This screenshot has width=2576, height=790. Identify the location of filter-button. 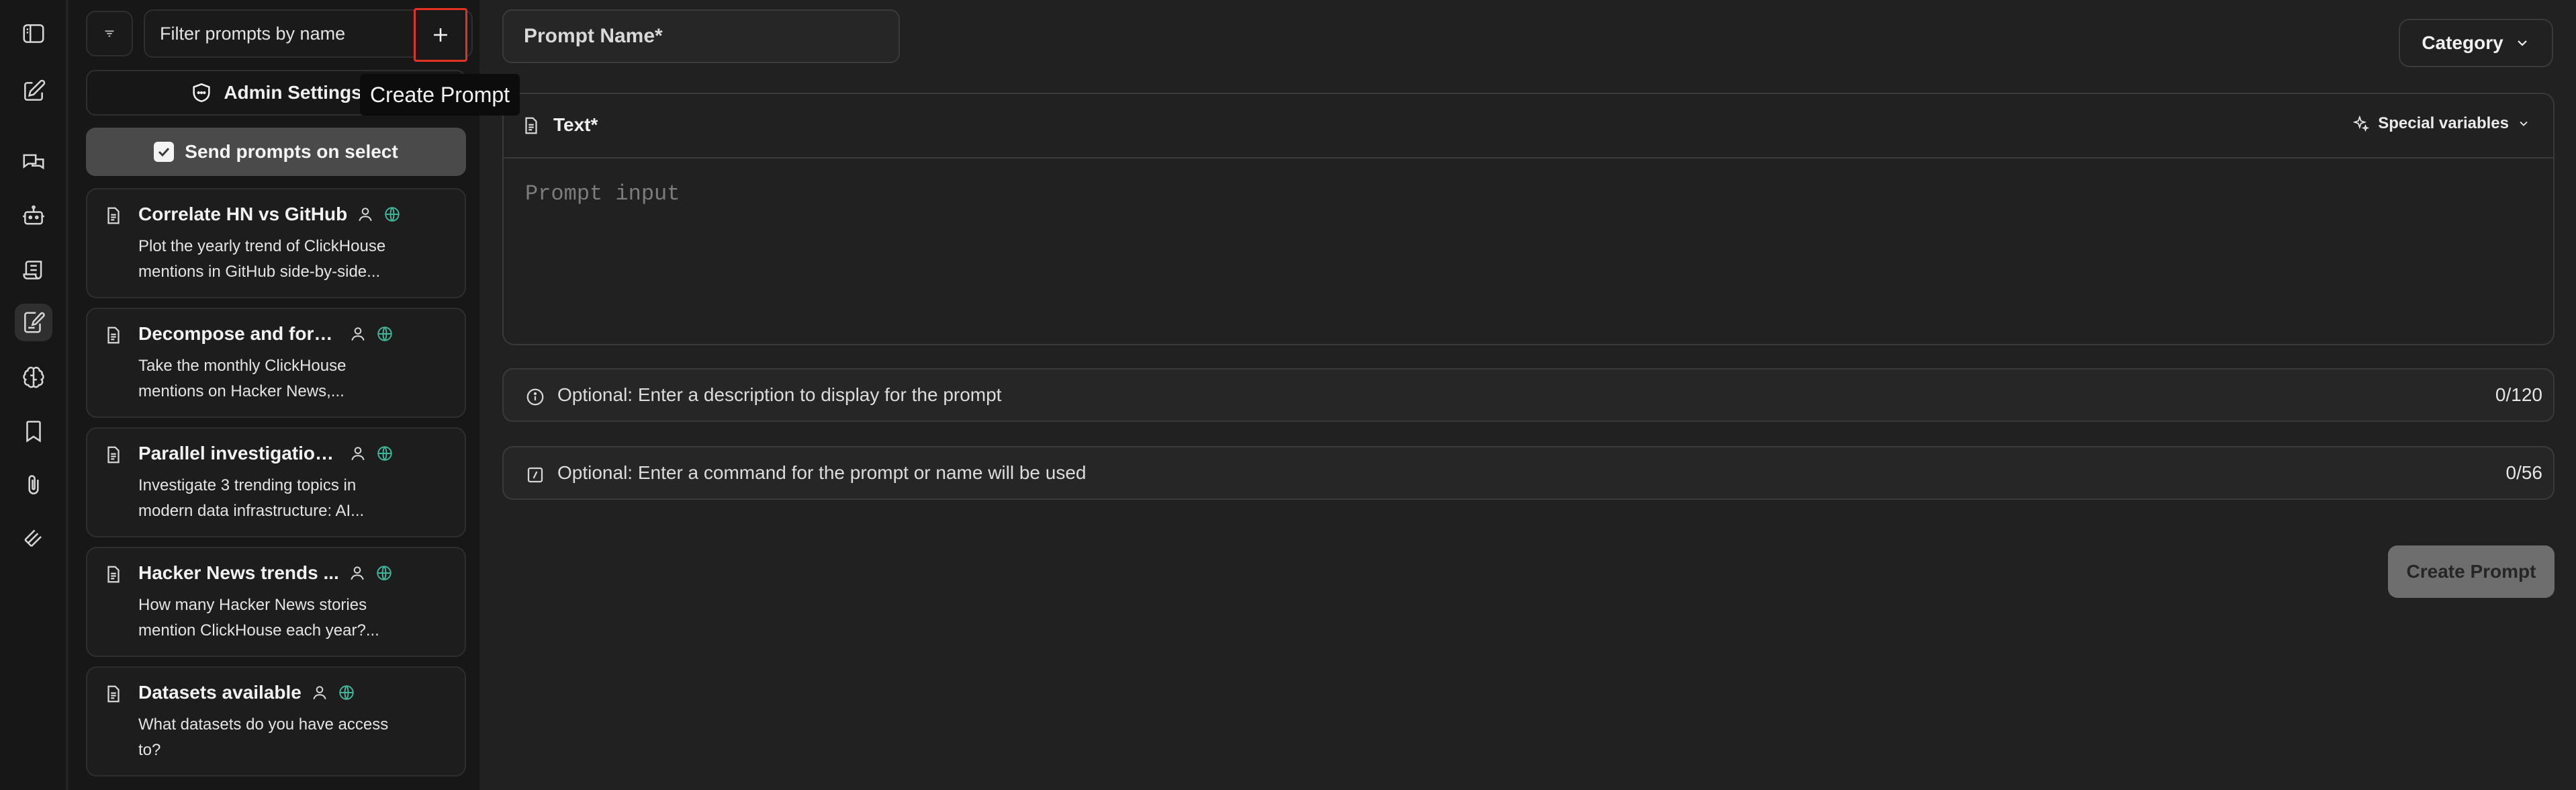
(109, 33).